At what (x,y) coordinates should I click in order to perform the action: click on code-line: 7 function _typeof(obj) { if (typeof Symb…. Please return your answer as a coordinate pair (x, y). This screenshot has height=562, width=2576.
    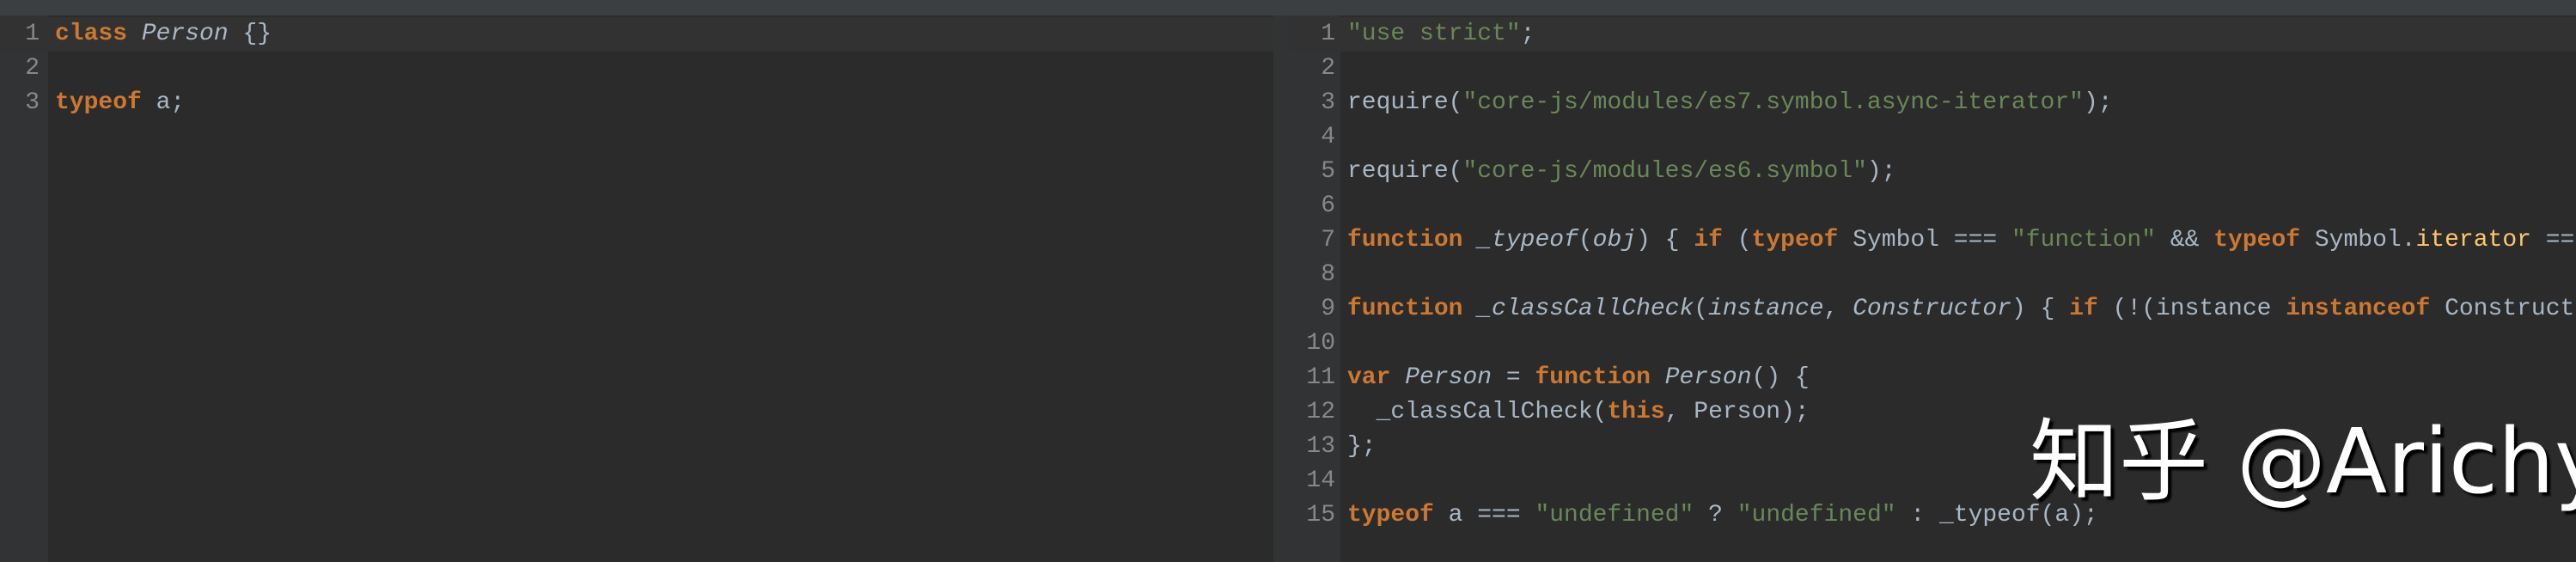
    Looking at the image, I should click on (1932, 240).